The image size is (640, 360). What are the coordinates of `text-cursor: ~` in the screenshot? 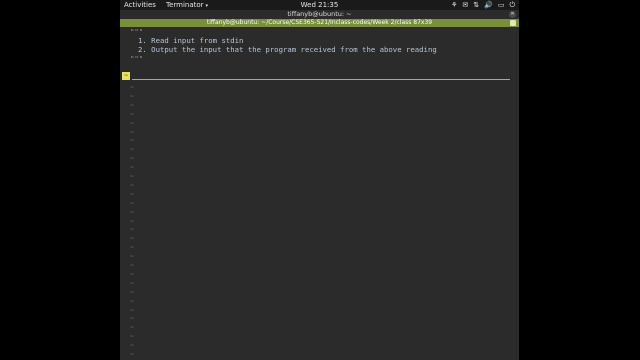 It's located at (126, 76).